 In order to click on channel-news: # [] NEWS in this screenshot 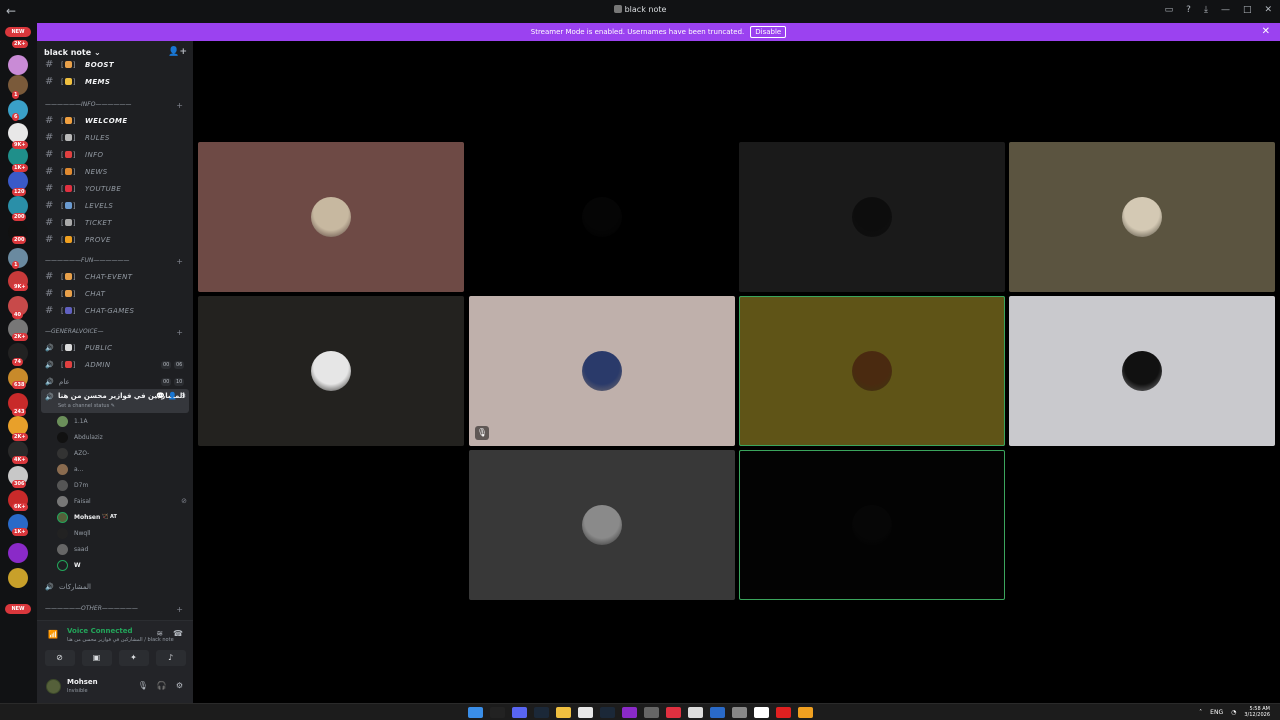, I will do `click(115, 172)`.